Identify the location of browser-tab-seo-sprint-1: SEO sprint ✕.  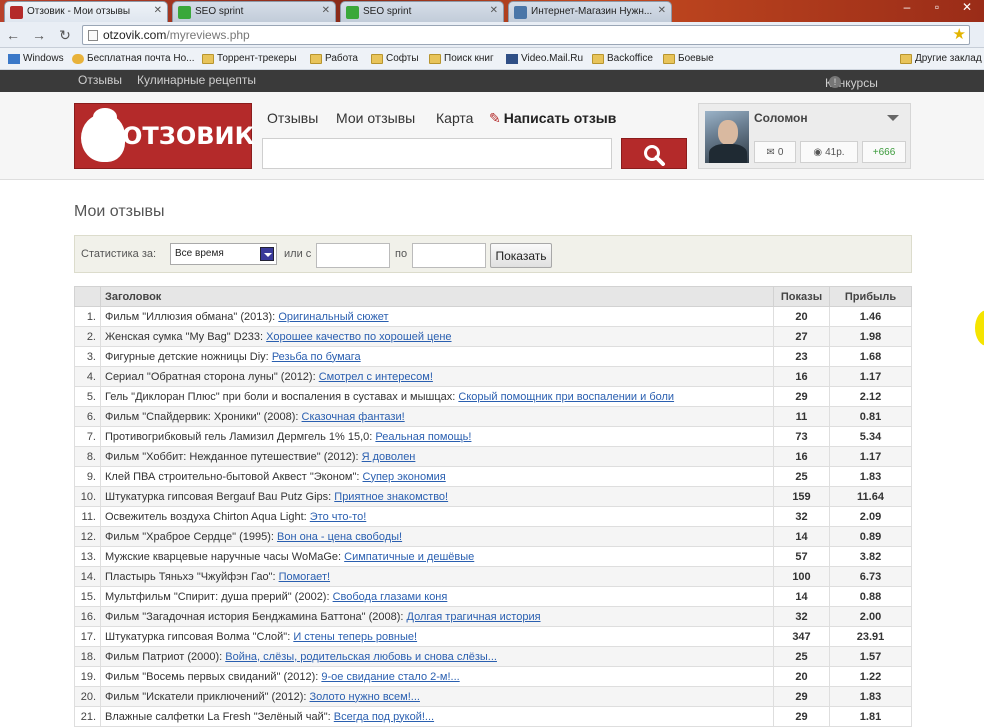
(254, 11).